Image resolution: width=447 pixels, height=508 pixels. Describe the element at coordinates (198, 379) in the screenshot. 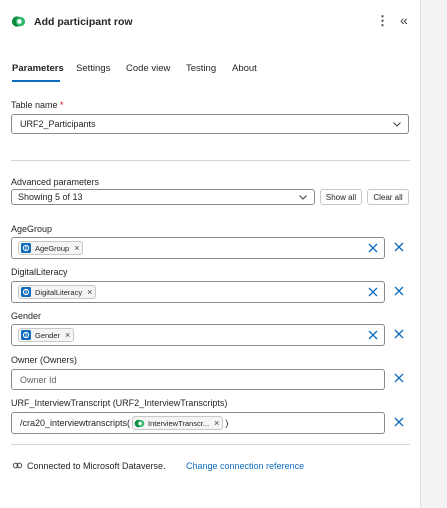

I see `owner-input: Owner Id` at that location.